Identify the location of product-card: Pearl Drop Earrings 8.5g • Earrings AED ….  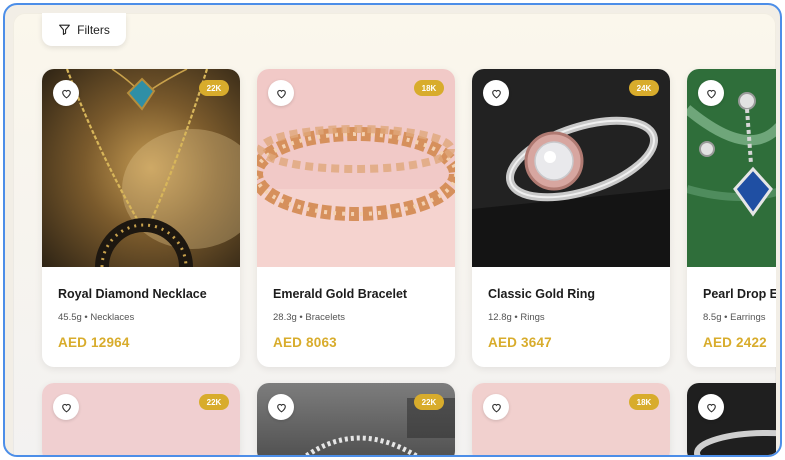
(731, 218).